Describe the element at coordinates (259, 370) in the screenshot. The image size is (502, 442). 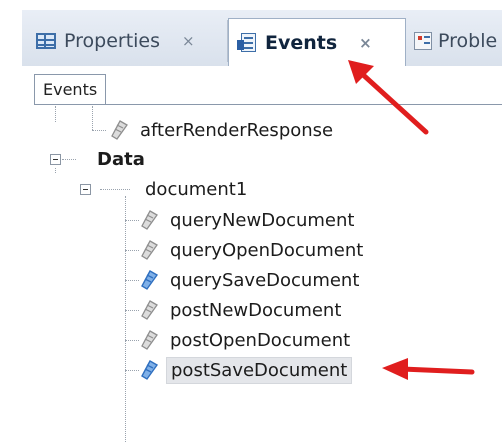
I see `tree-item-label: postSaveDocument` at that location.